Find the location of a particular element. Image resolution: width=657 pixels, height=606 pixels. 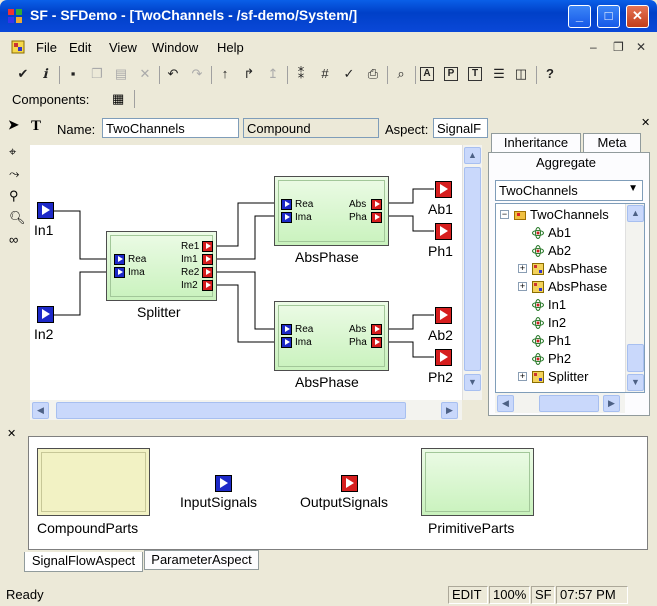

arrow-up-right-icon: ↱ is located at coordinates (249, 74).